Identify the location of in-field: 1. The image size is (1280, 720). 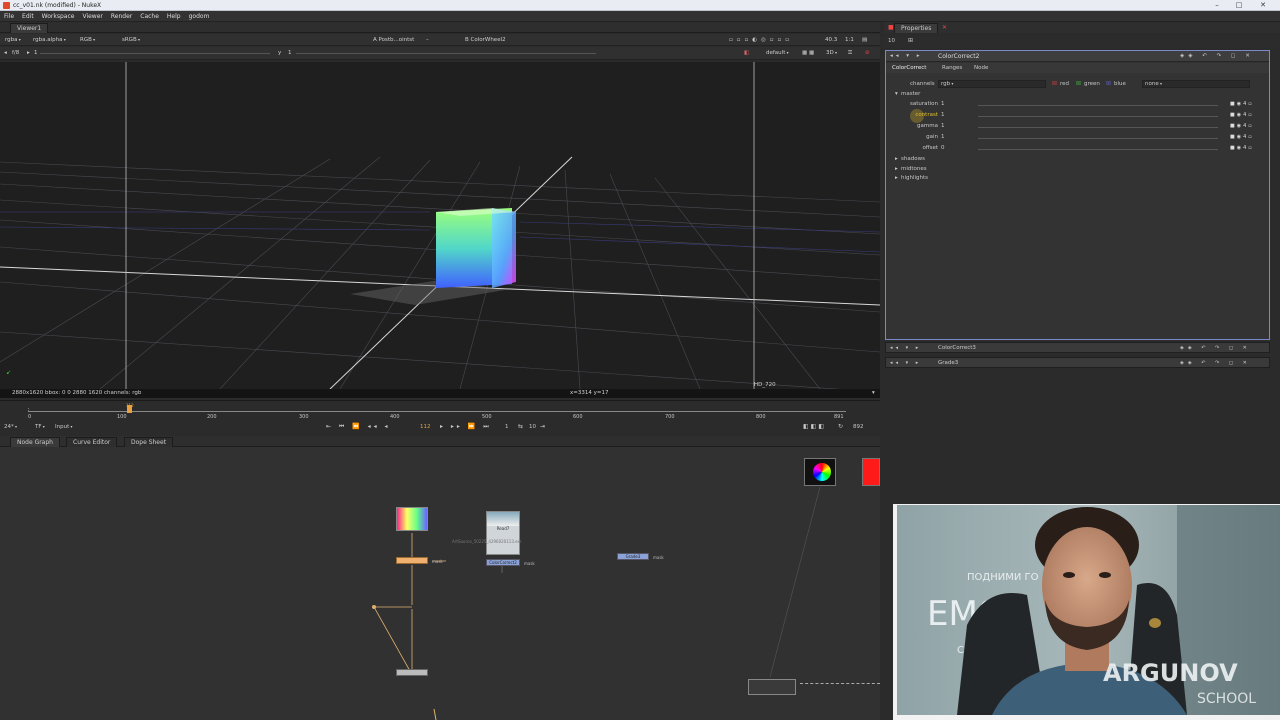
(507, 427).